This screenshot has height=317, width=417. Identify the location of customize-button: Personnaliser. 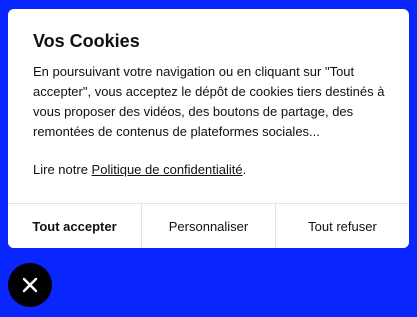
(208, 226).